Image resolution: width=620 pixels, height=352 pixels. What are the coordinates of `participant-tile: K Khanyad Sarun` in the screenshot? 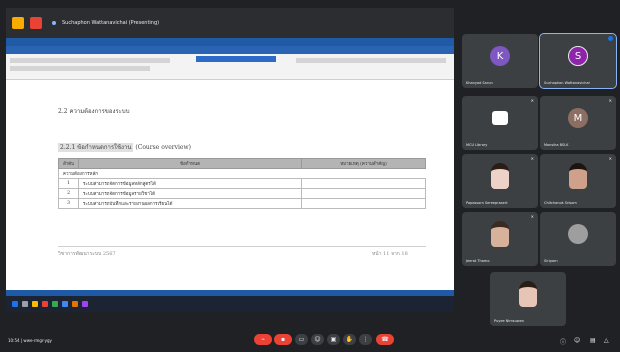 It's located at (500, 61).